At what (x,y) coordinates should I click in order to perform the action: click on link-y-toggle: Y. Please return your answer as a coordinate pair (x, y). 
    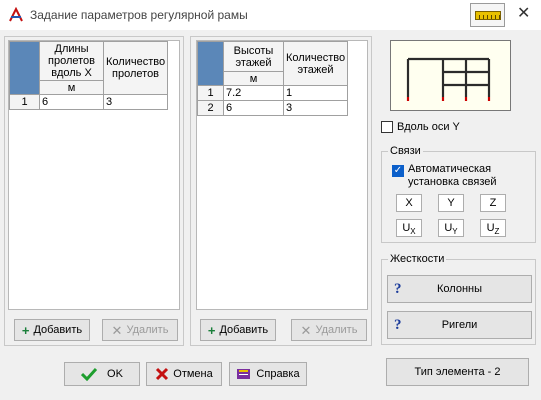
    Looking at the image, I should click on (451, 203).